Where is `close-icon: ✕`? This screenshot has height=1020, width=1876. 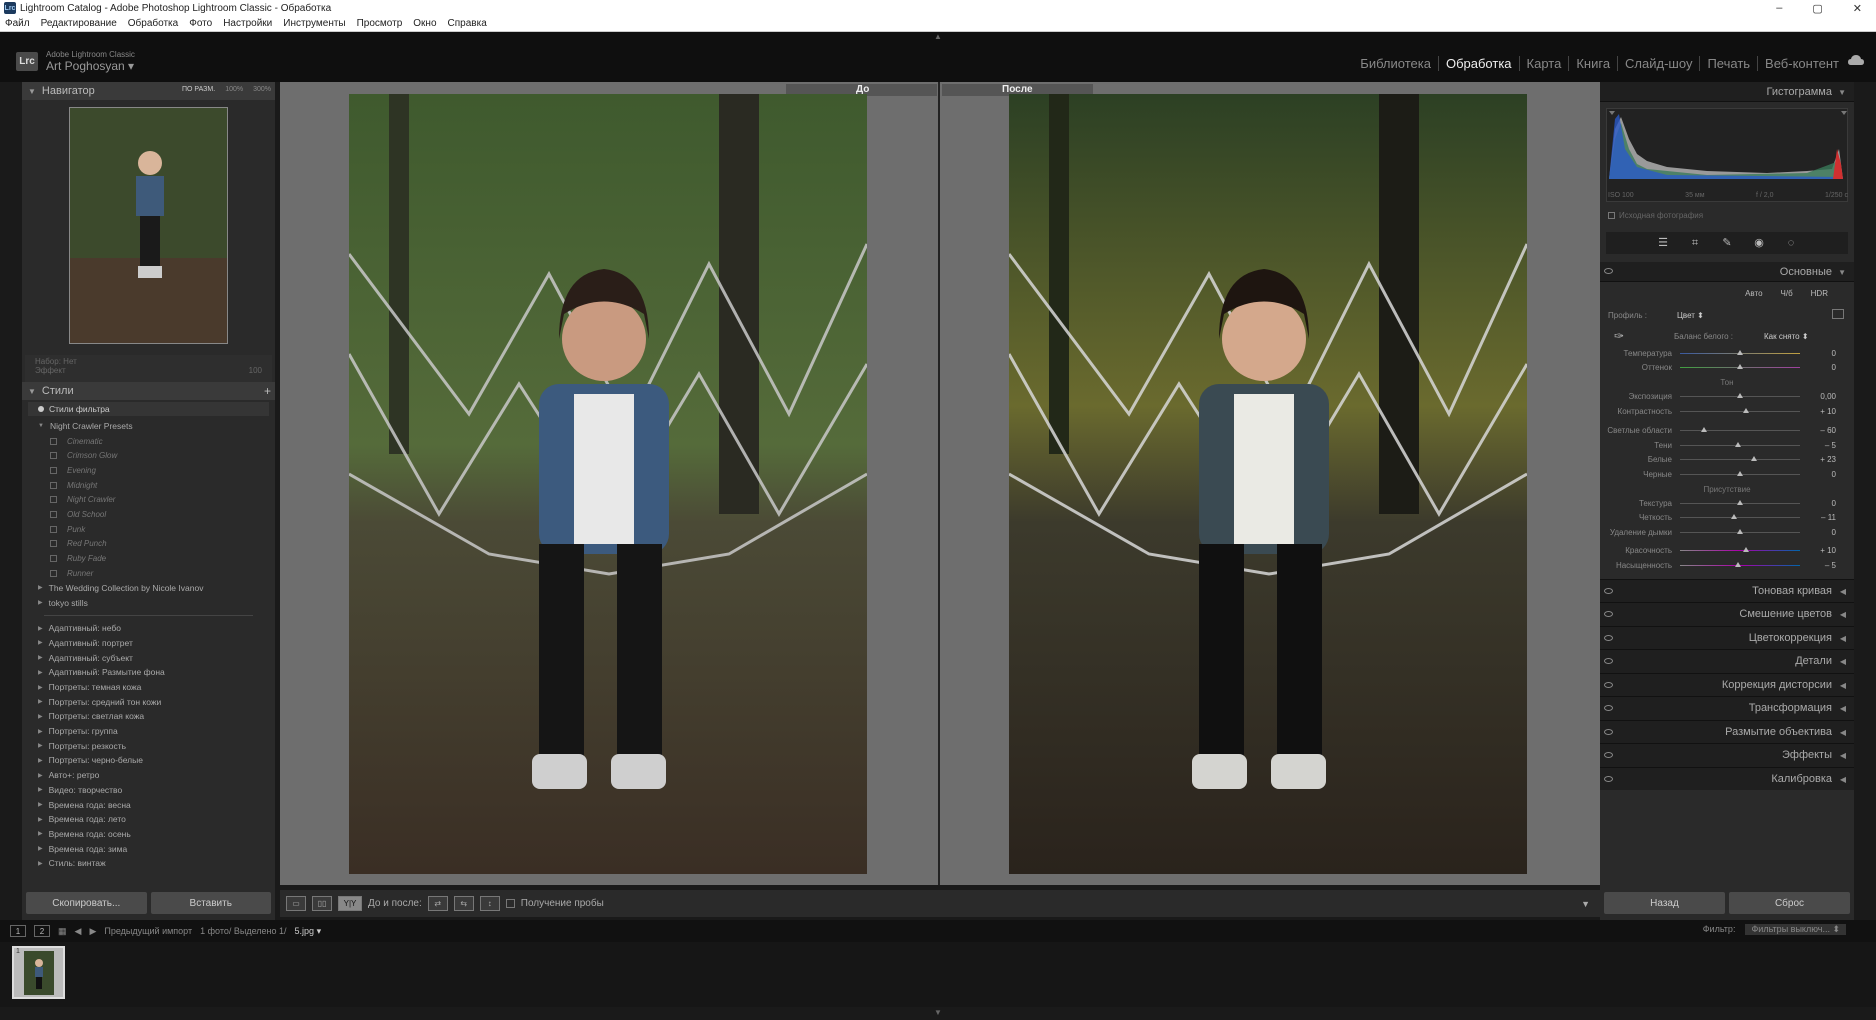 close-icon: ✕ is located at coordinates (1857, 8).